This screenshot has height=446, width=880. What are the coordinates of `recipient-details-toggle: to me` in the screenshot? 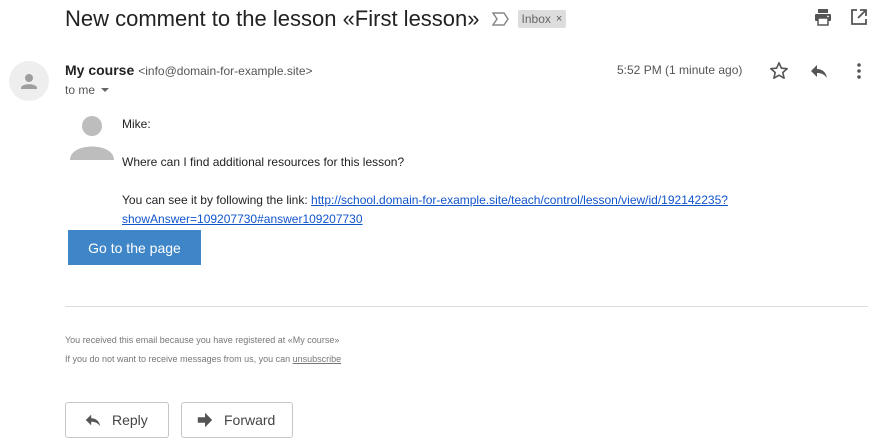 It's located at (87, 90).